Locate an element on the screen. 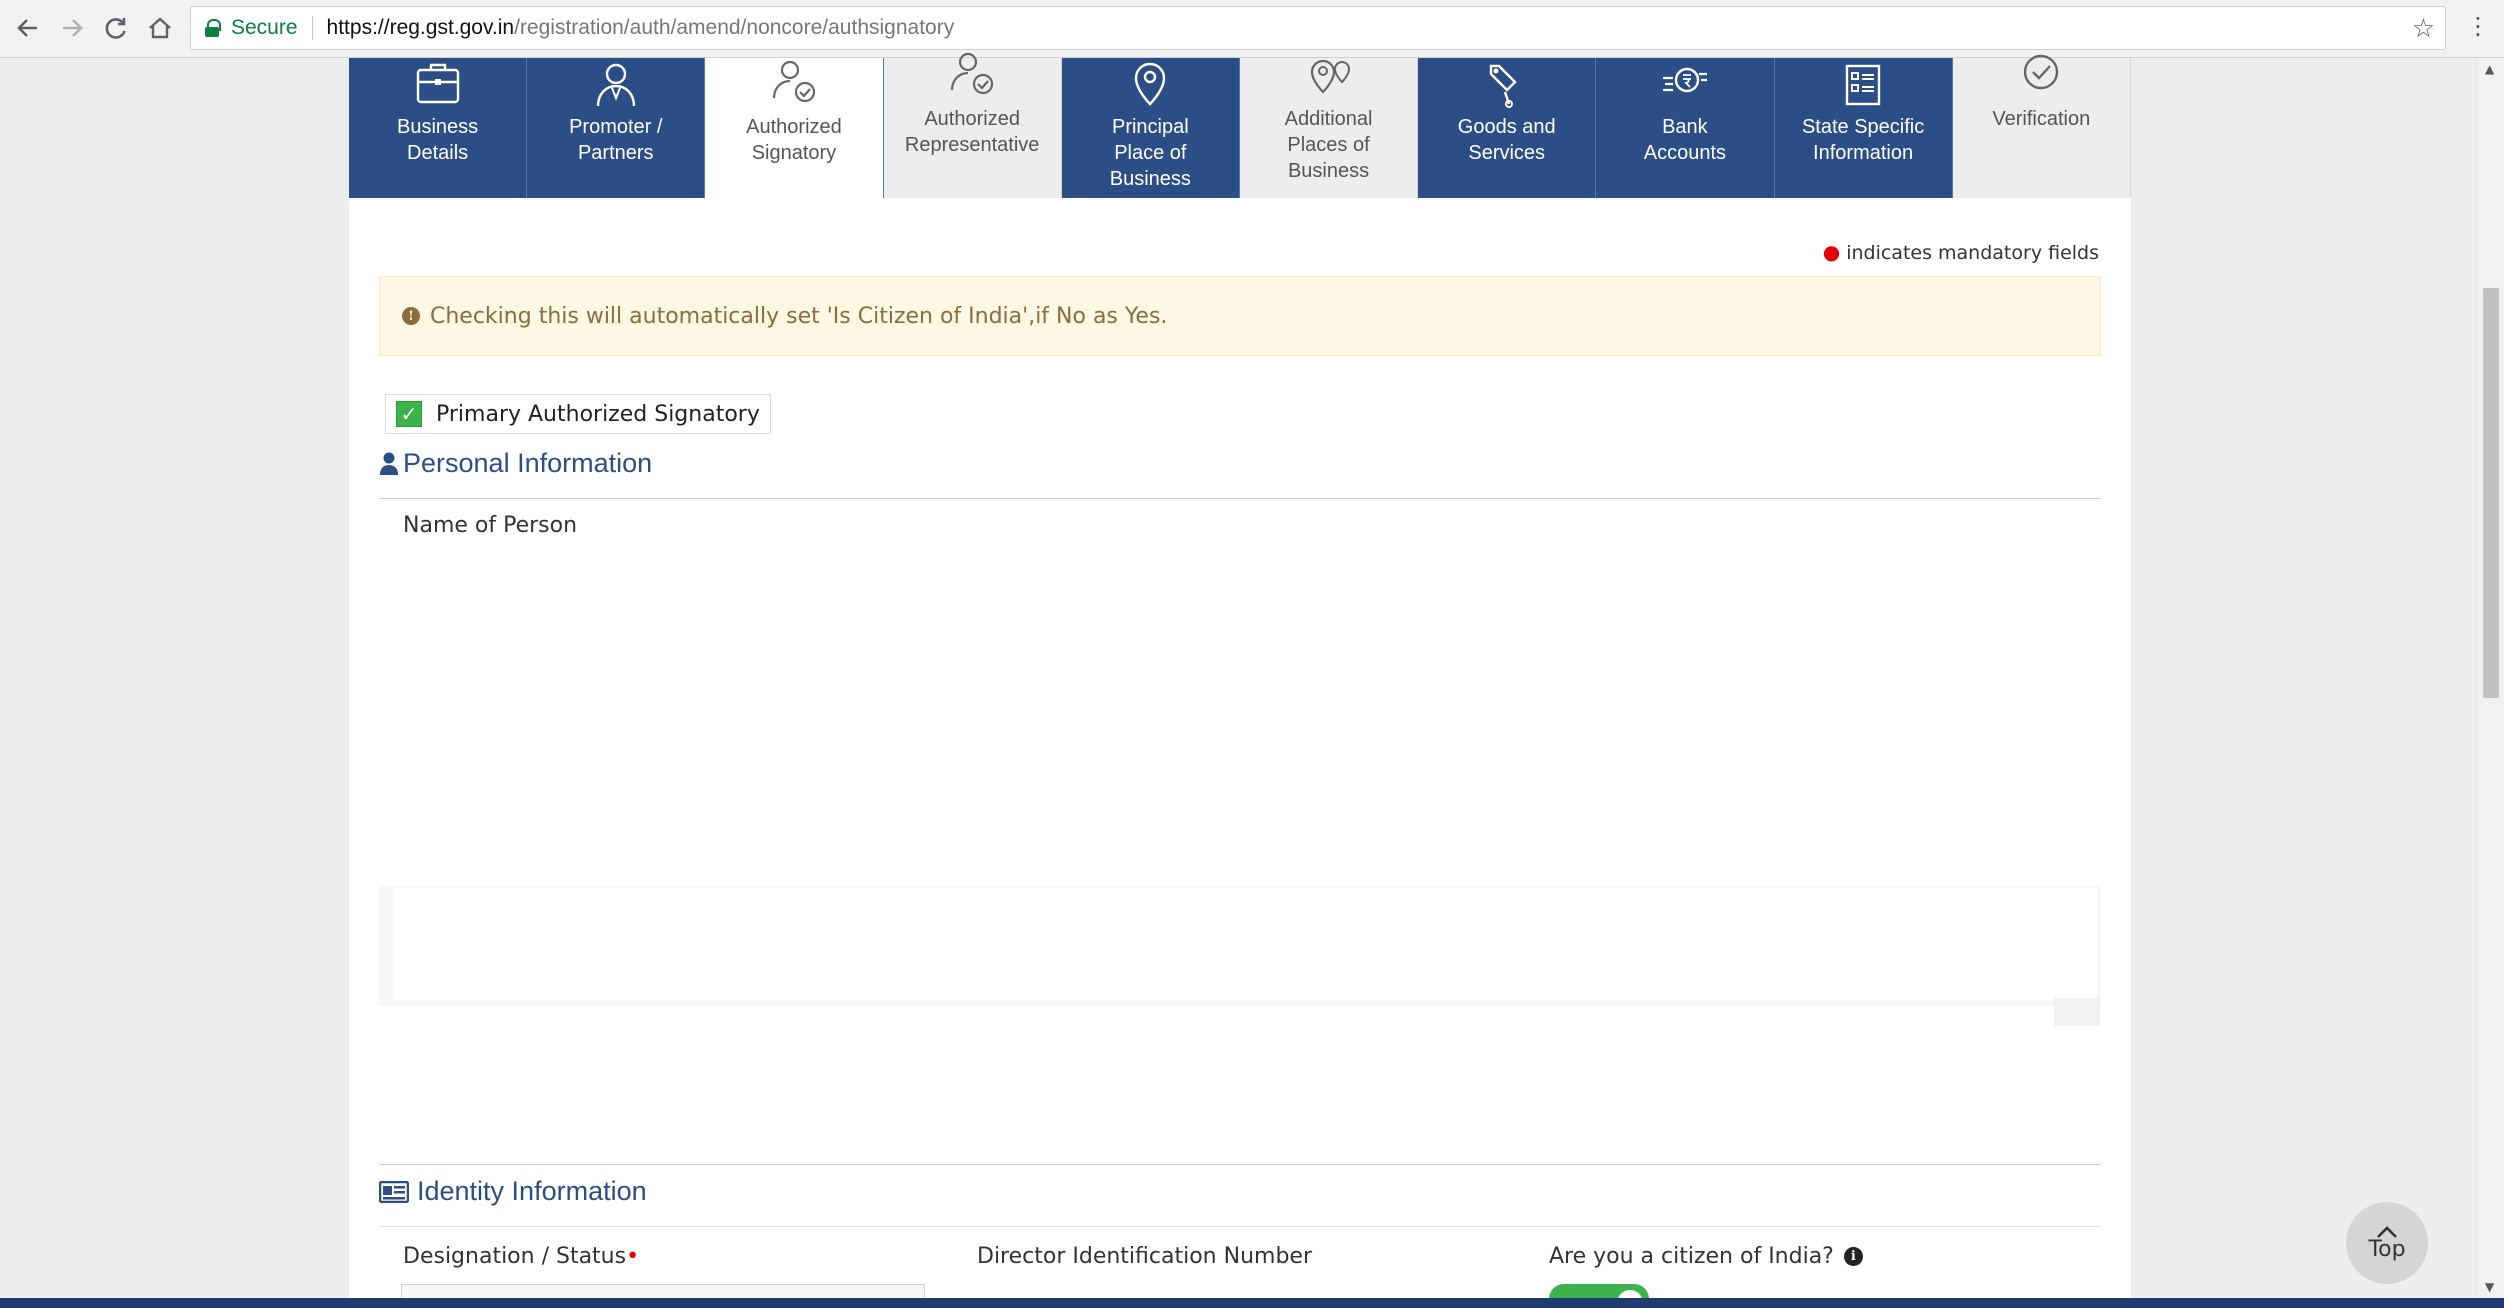  scrollbar-thumb is located at coordinates (2491, 493).